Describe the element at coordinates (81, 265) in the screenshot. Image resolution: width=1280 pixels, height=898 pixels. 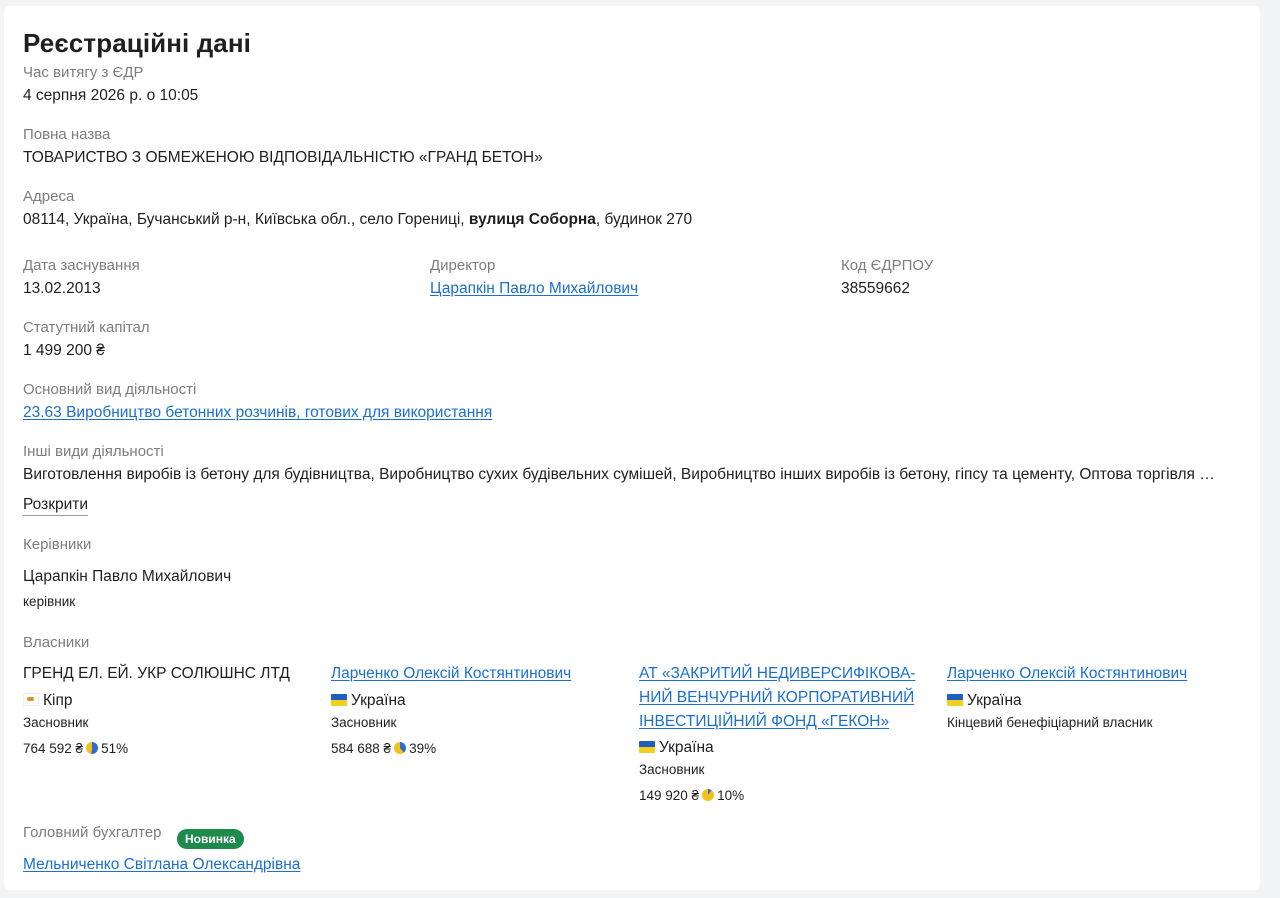
I see `founded-label: Дата заснування` at that location.